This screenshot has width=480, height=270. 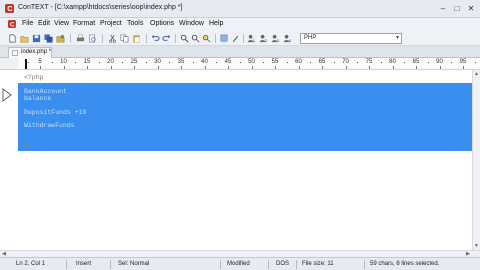 I want to click on cut-icon, so click(x=112, y=38).